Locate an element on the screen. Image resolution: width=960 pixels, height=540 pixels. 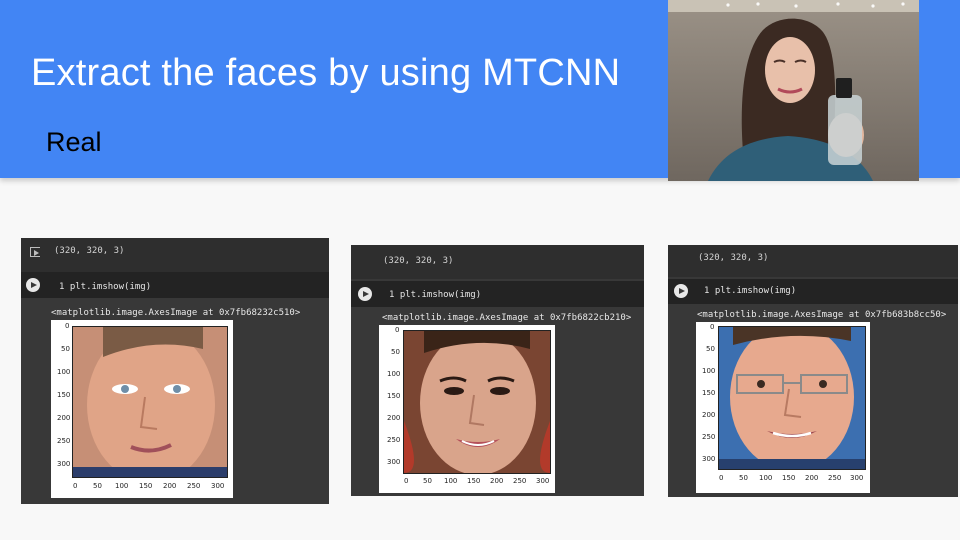
presenter-video-frame is located at coordinates (793, 90).